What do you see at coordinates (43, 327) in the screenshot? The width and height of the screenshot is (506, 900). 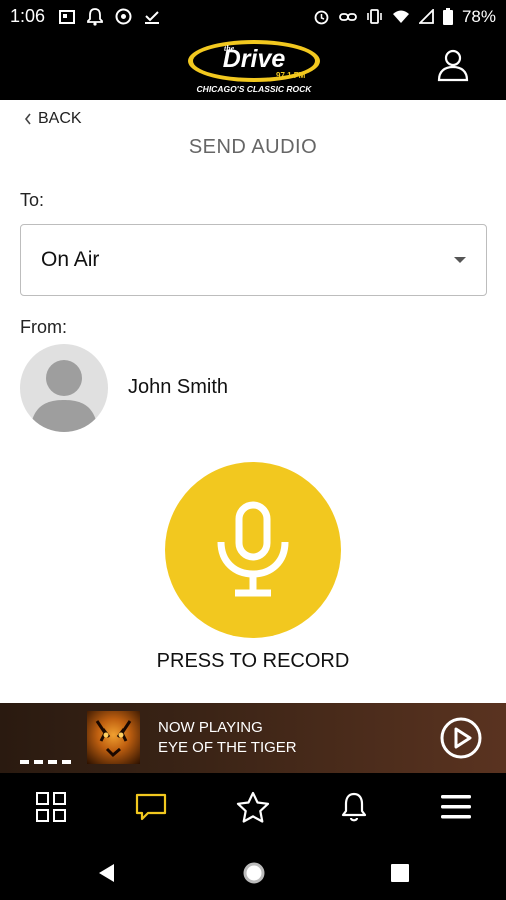 I see `from-label: From:` at bounding box center [43, 327].